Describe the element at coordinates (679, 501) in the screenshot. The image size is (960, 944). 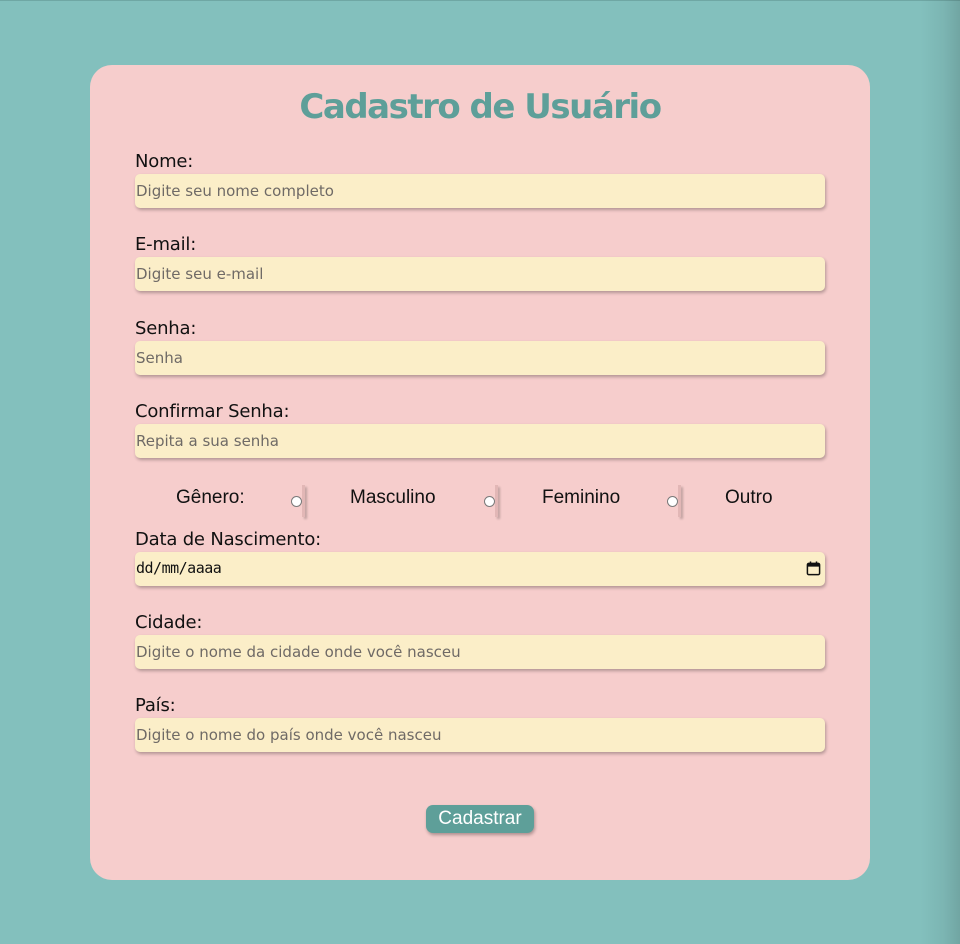
I see `radio-bar-outro` at that location.